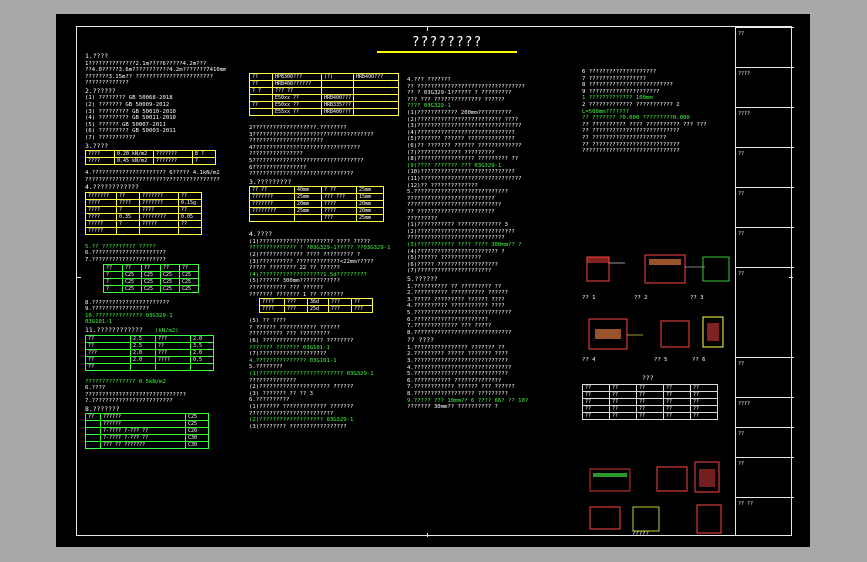  I want to click on title-block-row: ????, so click(765, 72).